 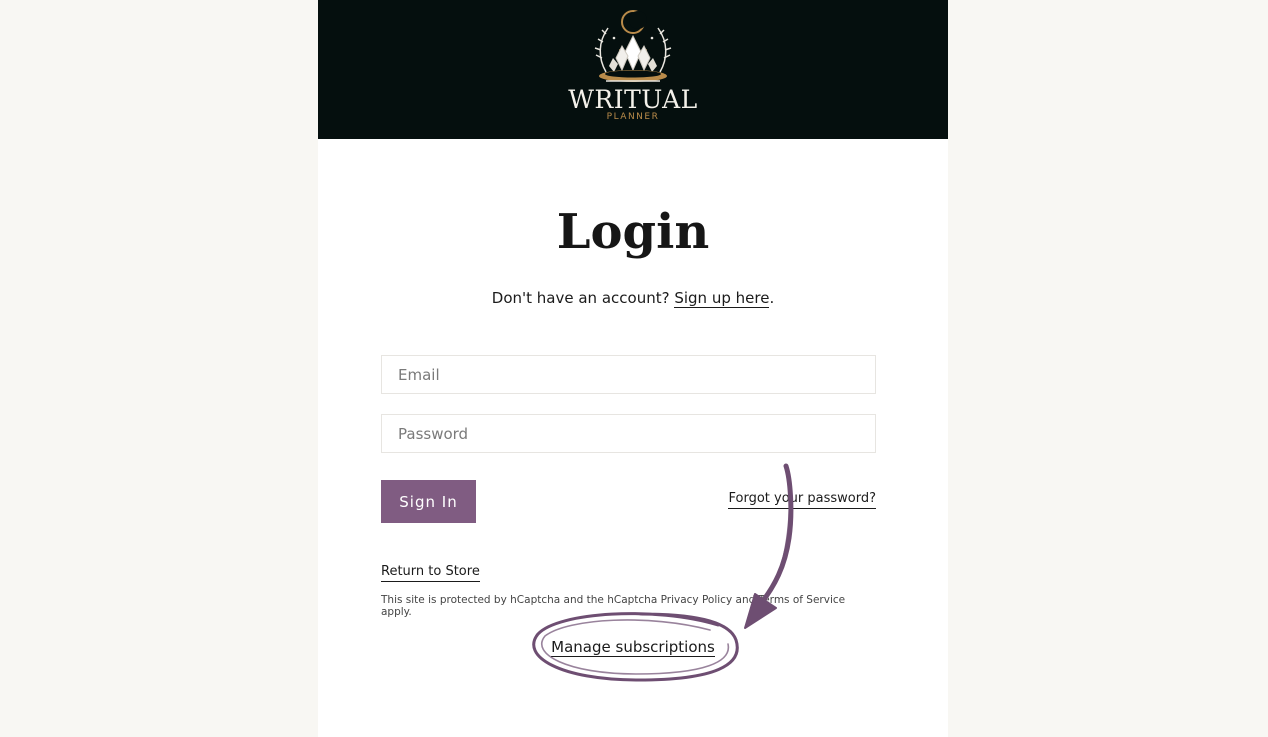 I want to click on site-header: WRITUAL PLANNER, so click(x=633, y=69).